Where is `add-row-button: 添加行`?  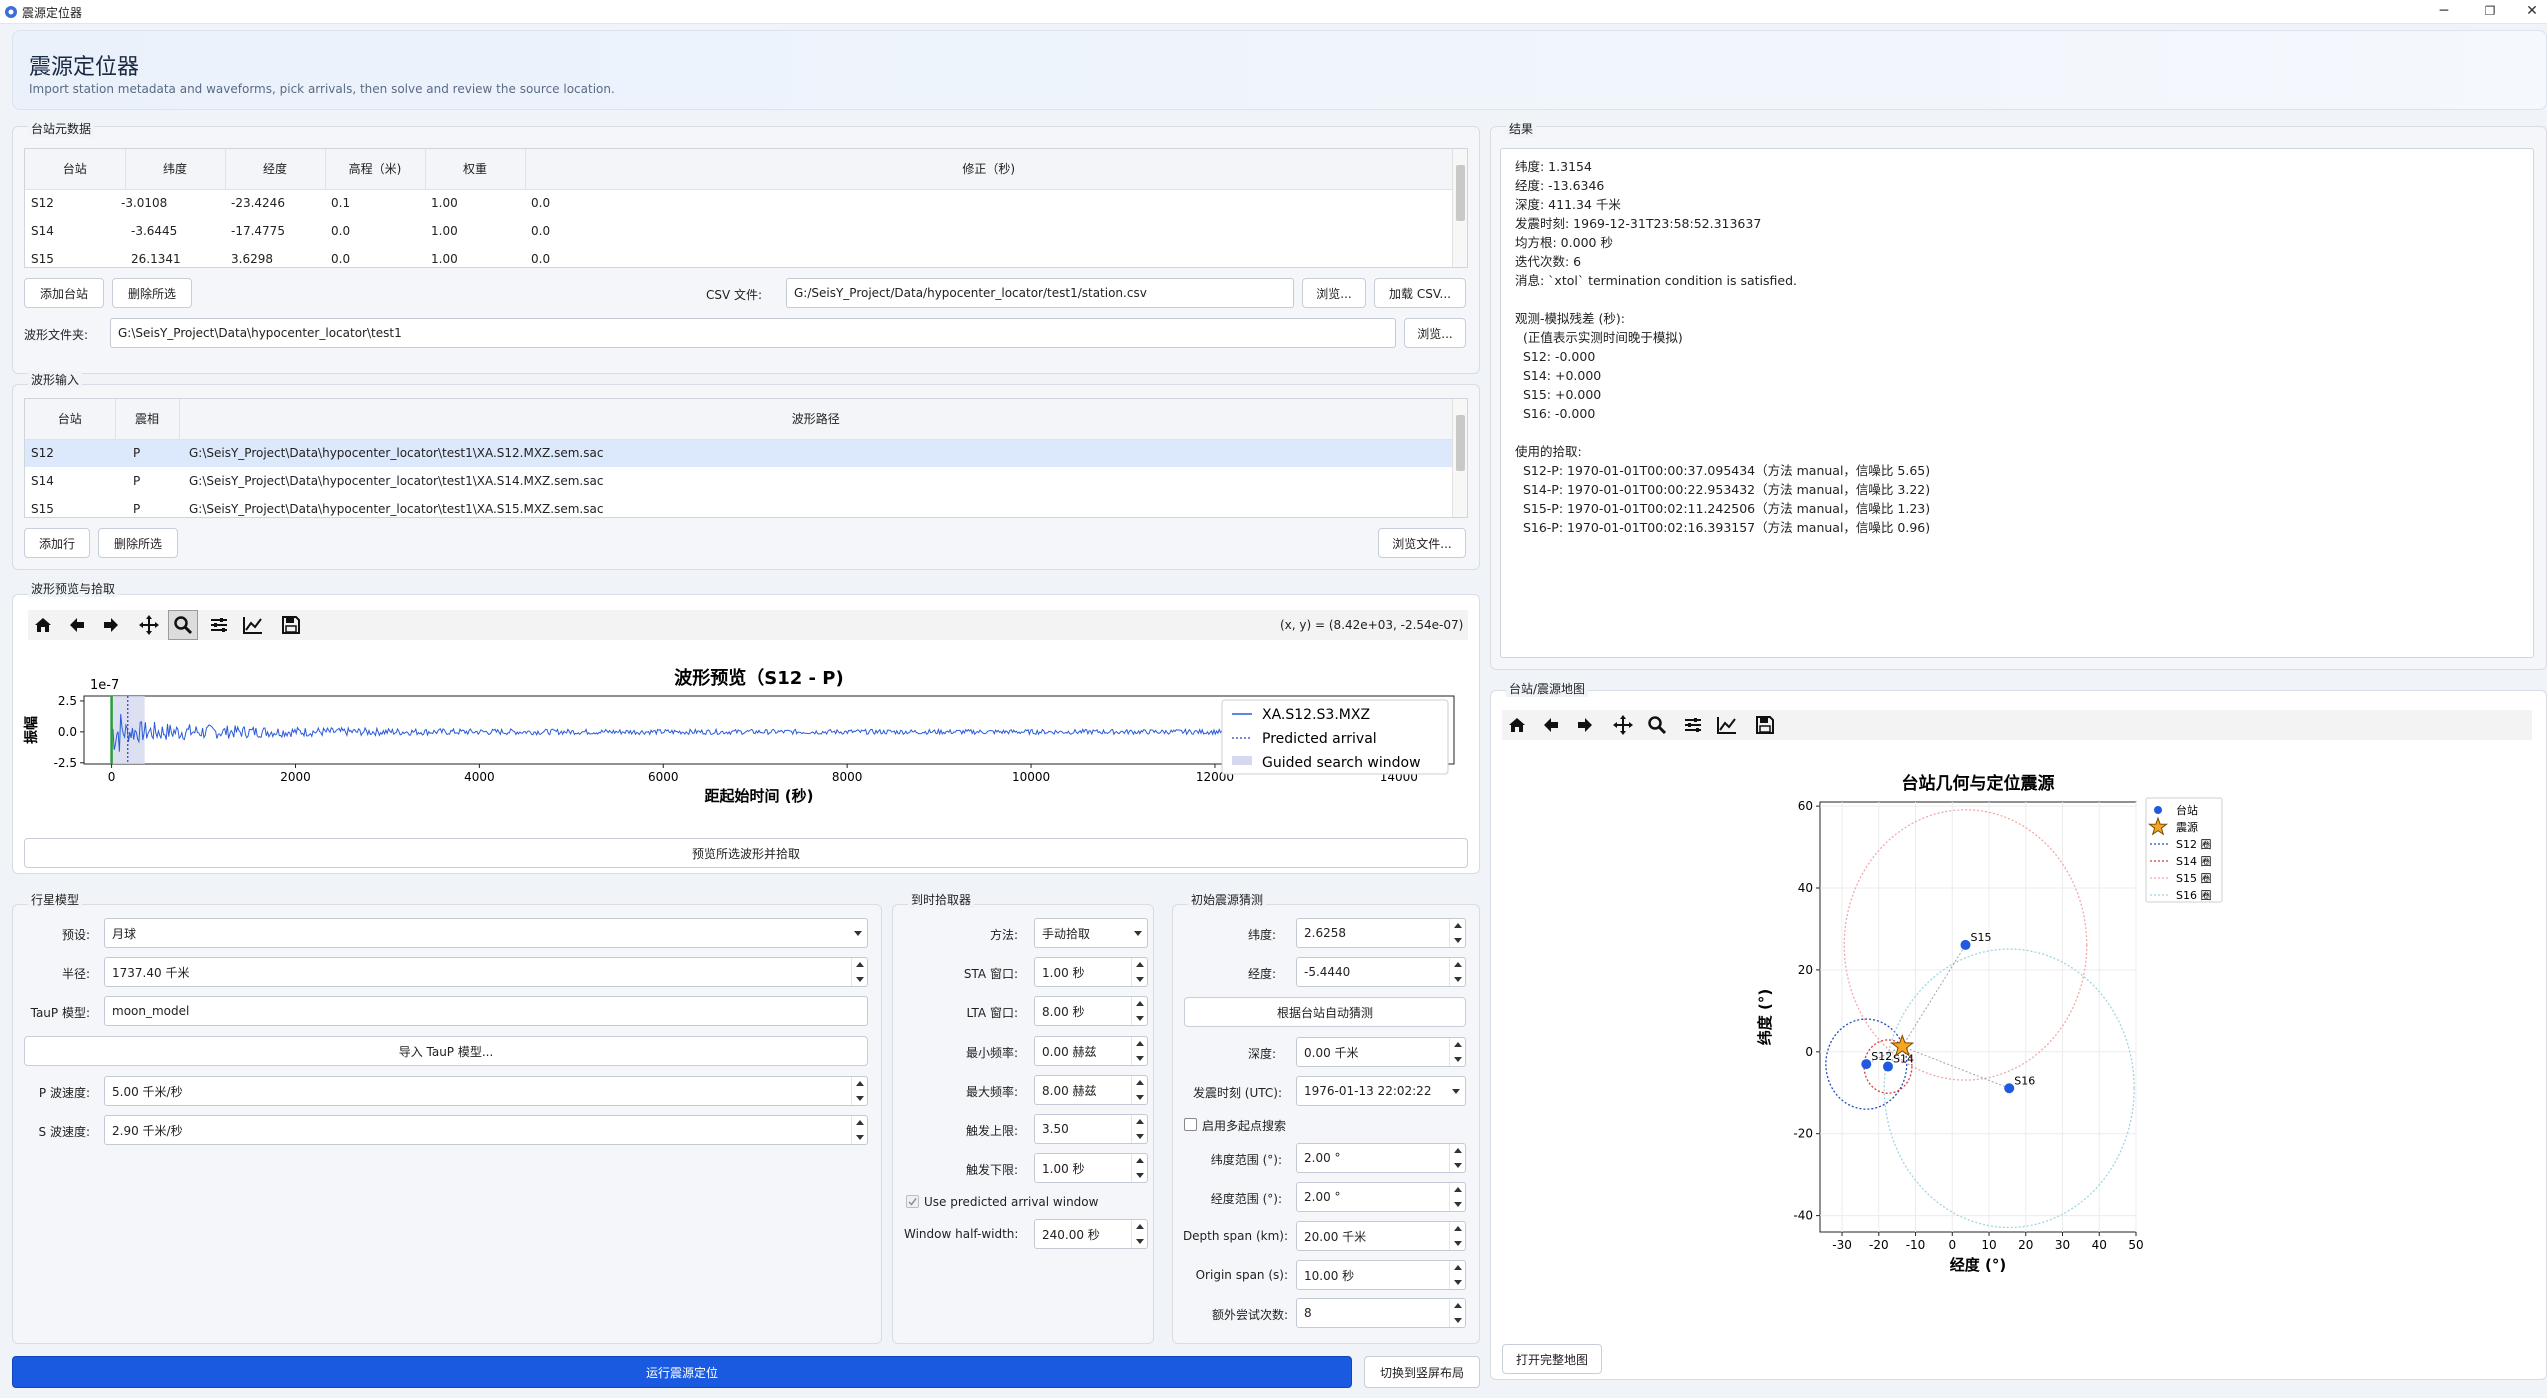
add-row-button: 添加行 is located at coordinates (57, 543).